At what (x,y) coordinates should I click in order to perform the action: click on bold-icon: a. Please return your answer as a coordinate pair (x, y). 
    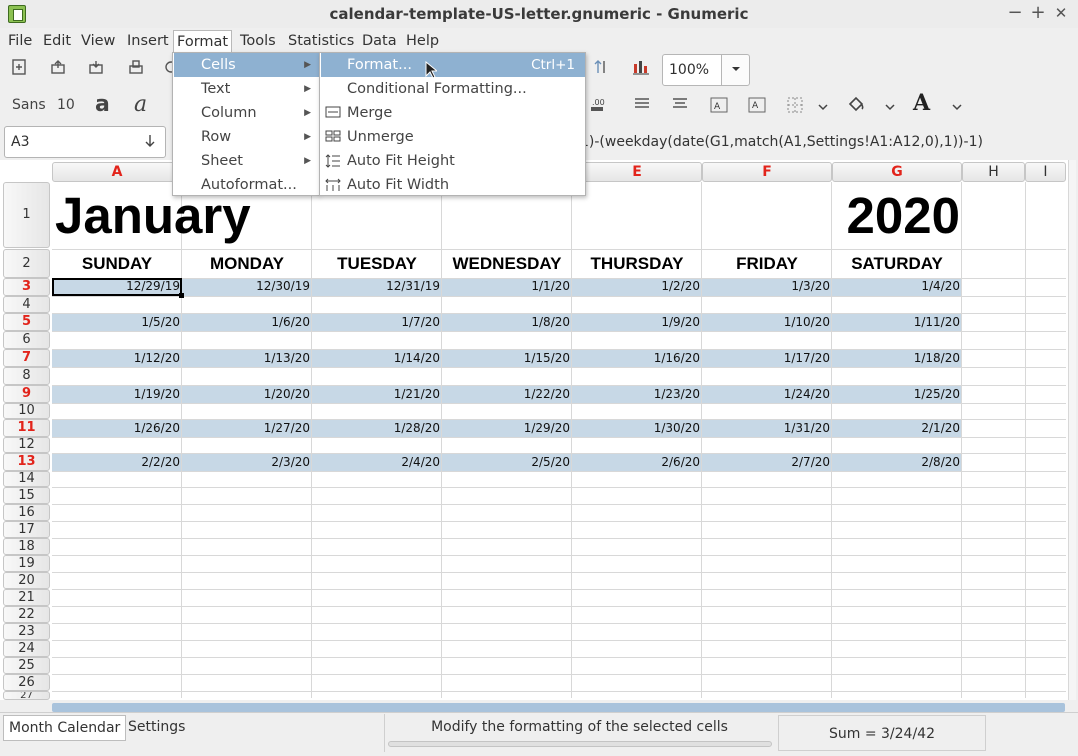
    Looking at the image, I should click on (102, 104).